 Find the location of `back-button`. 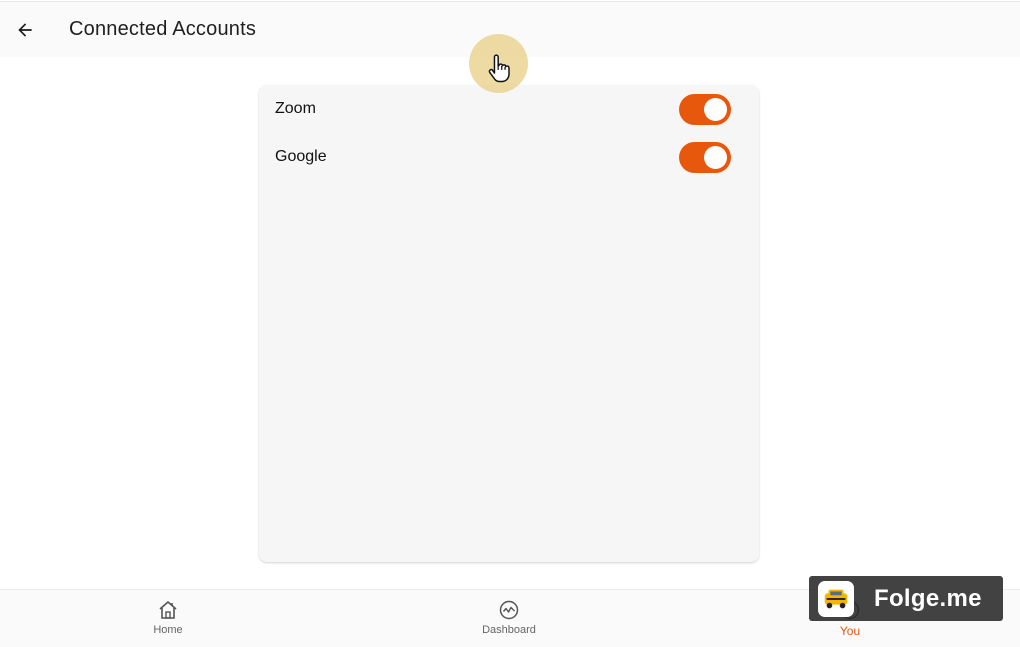

back-button is located at coordinates (25, 30).